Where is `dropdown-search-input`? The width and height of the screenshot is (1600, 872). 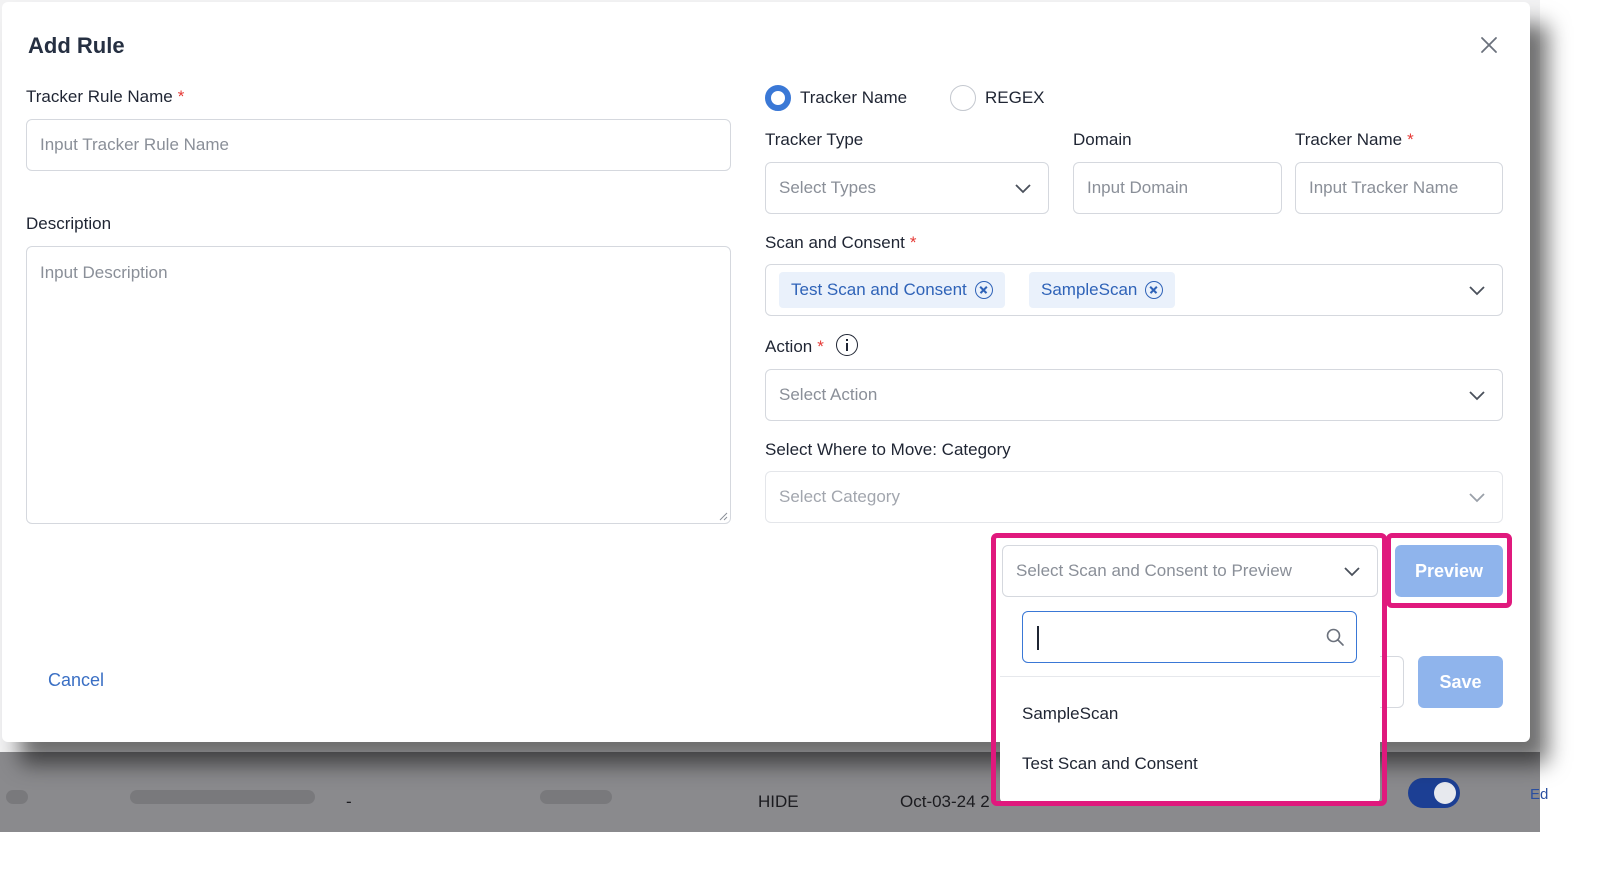
dropdown-search-input is located at coordinates (1189, 637).